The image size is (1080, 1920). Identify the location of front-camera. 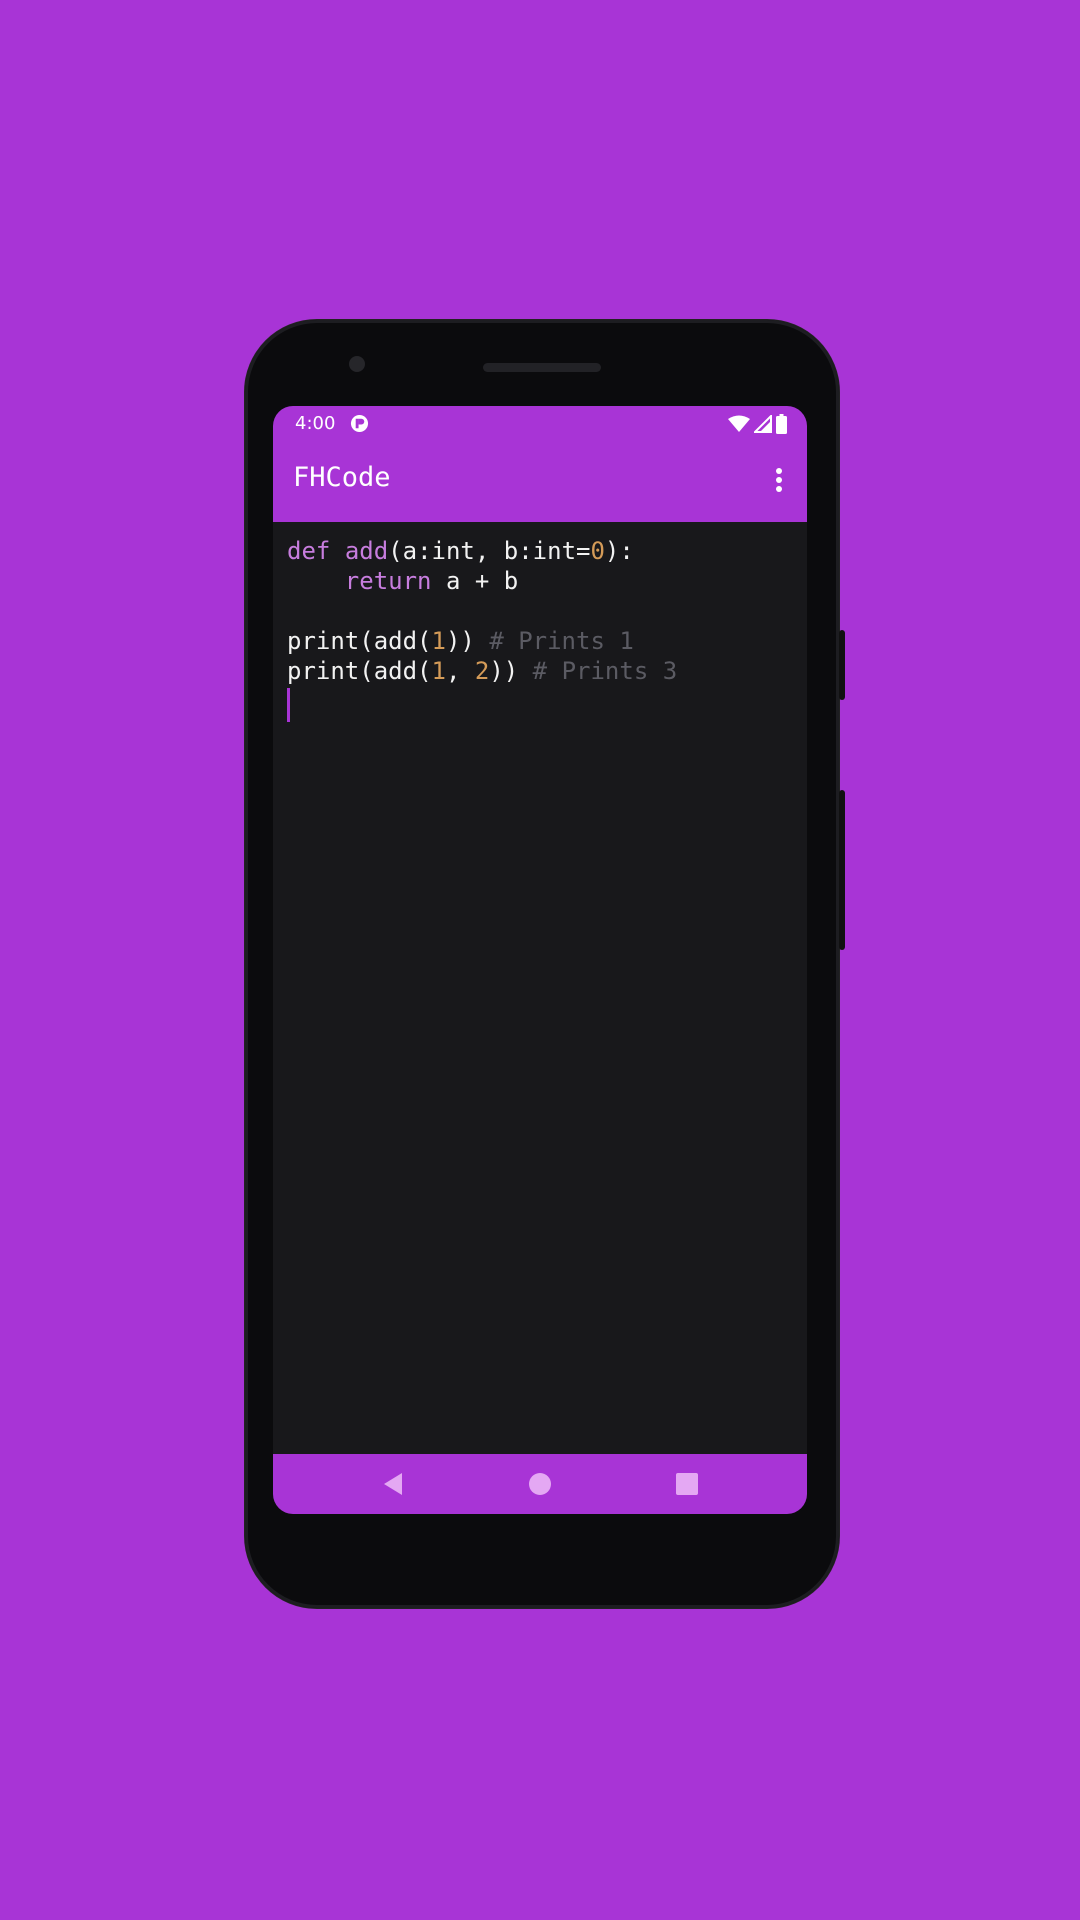
(357, 364).